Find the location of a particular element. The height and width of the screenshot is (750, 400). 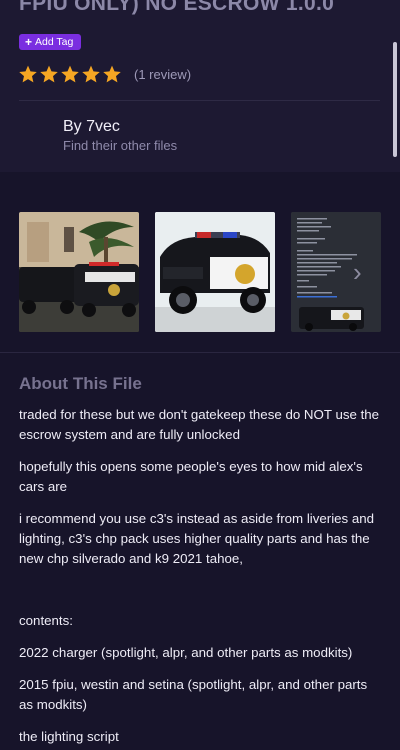

add-tag-label: Add Tag is located at coordinates (54, 42).